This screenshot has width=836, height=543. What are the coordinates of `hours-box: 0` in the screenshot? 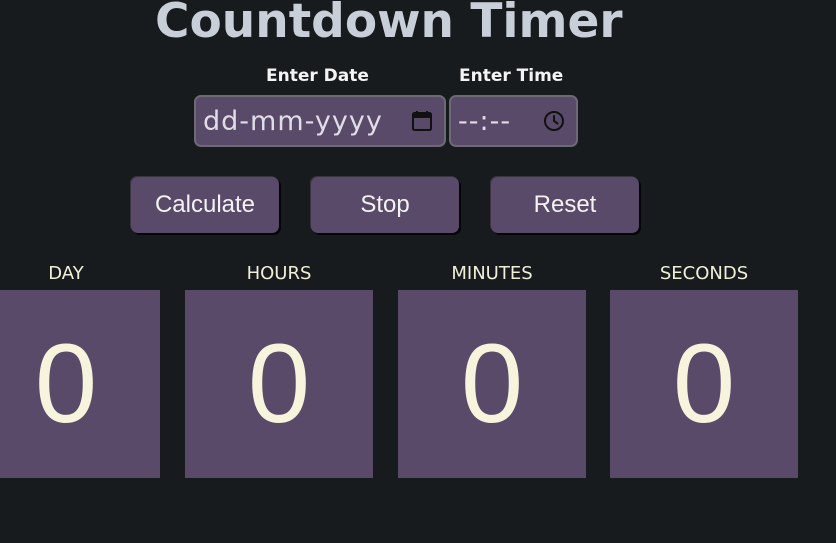 It's located at (279, 384).